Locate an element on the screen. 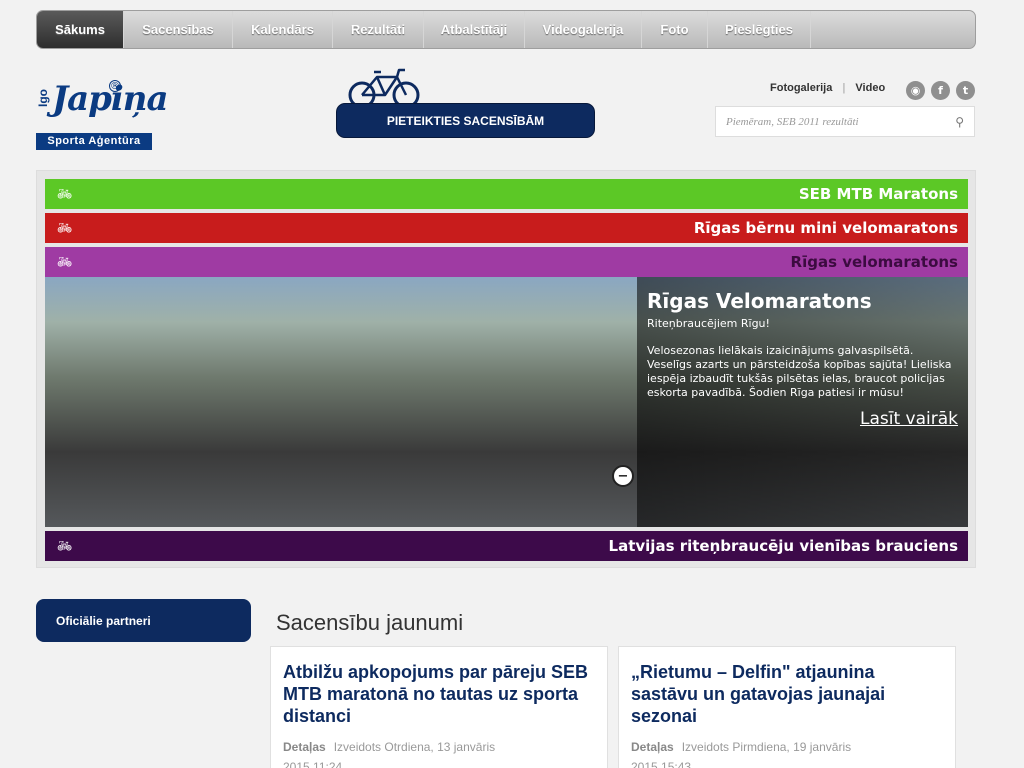  event-tab-label: Rīgas bērnu mini velomaratons is located at coordinates (825, 228).